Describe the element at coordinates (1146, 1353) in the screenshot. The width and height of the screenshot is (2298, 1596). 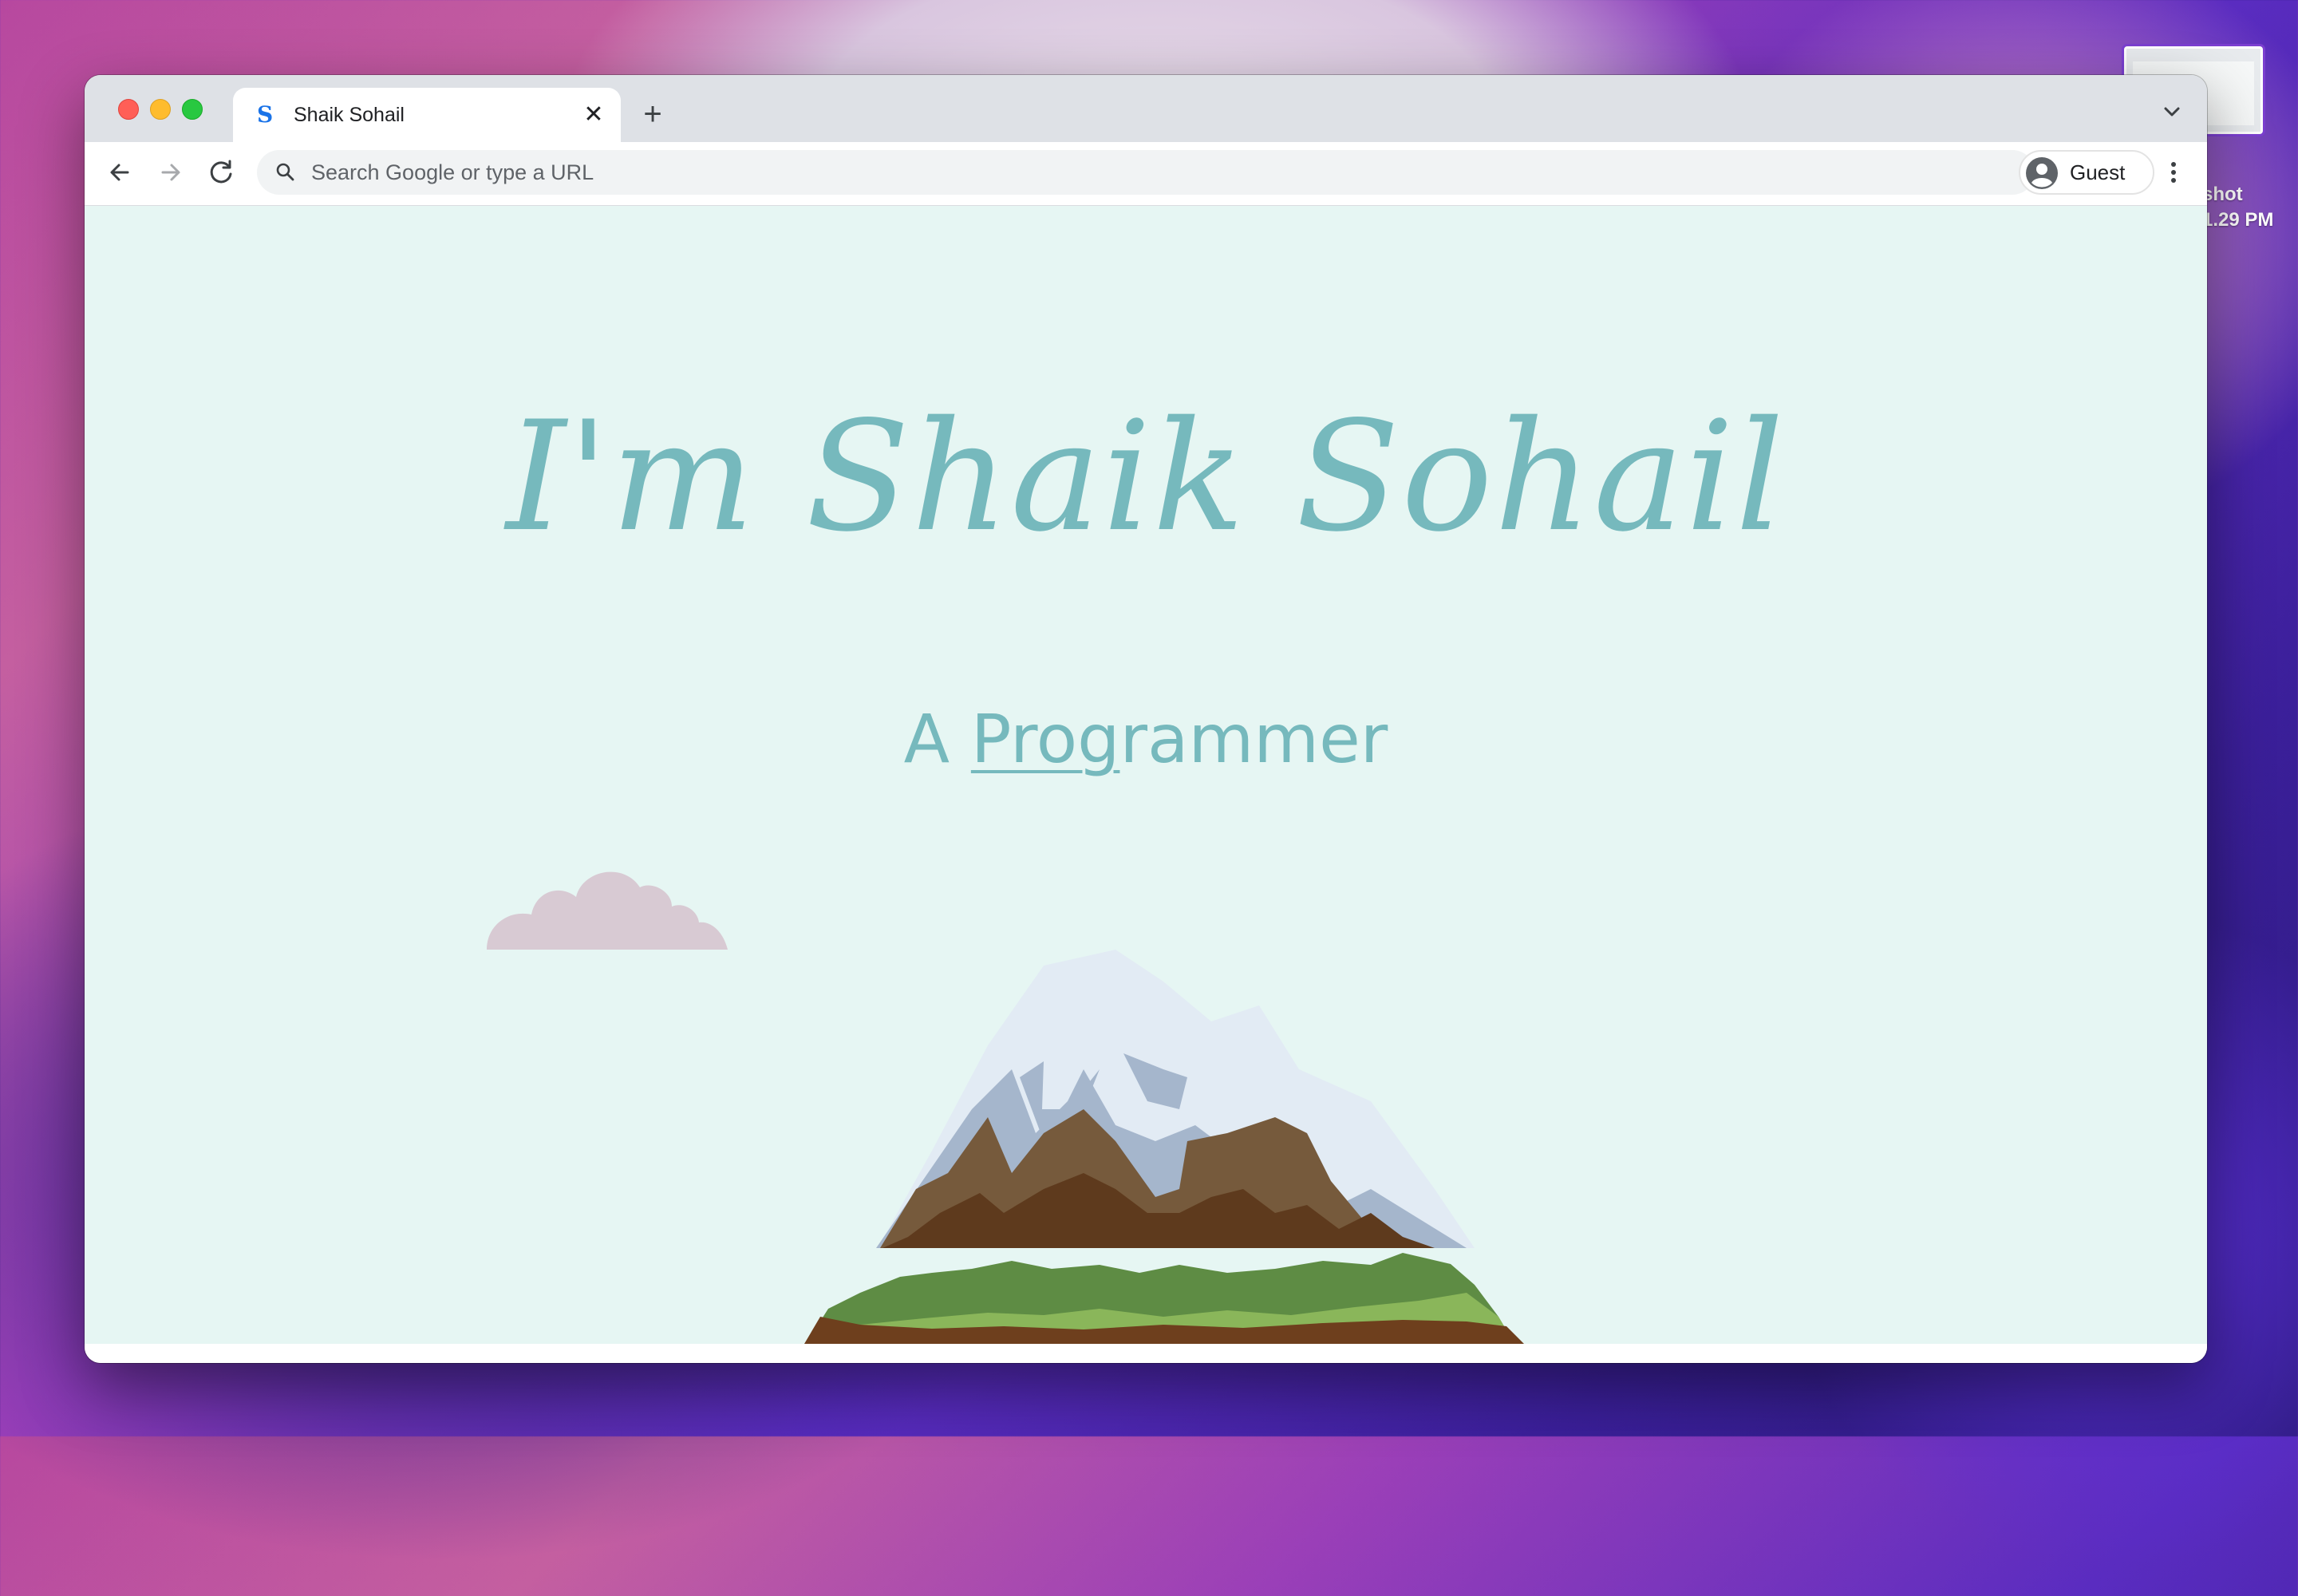
I see `page-bottom-edge` at that location.